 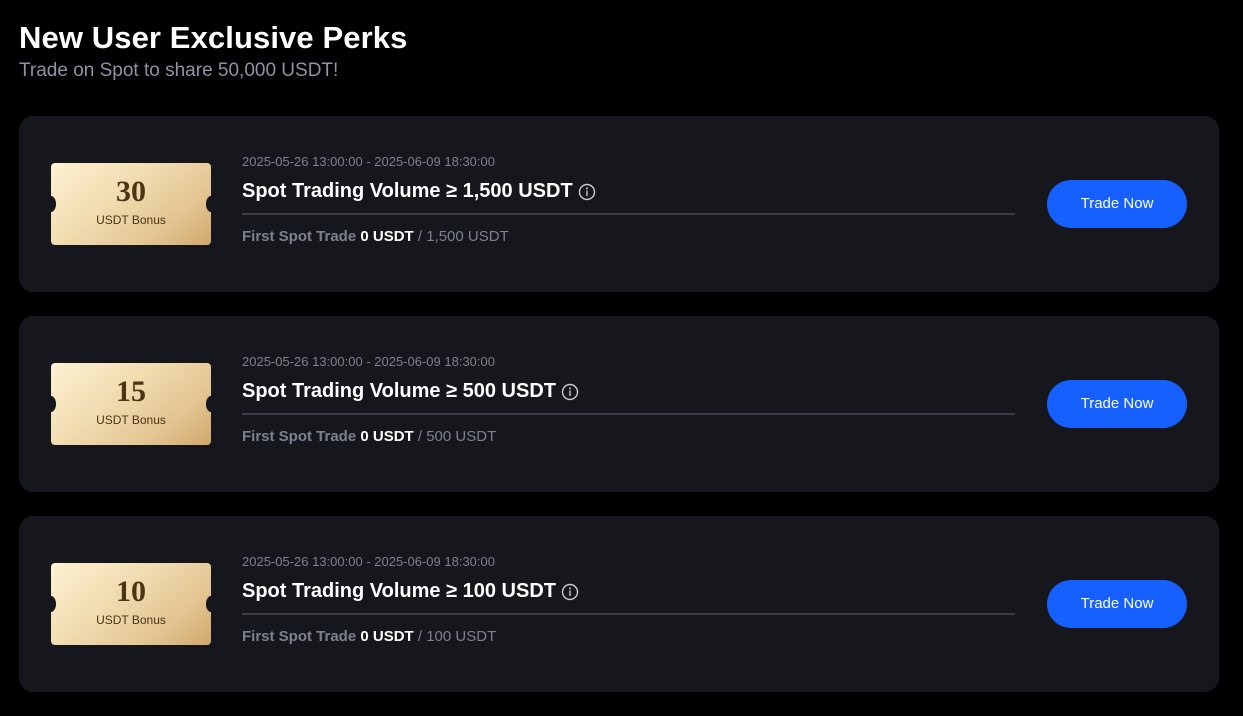 I want to click on progress-text: First Spot Trade 0 USDT / 500 USDT, so click(x=628, y=437).